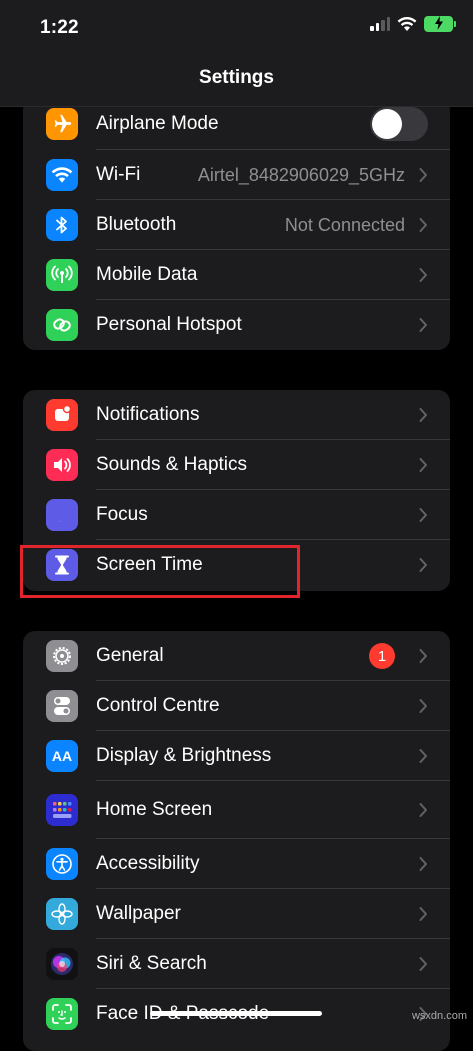  I want to click on bluetooth-icon, so click(62, 225).